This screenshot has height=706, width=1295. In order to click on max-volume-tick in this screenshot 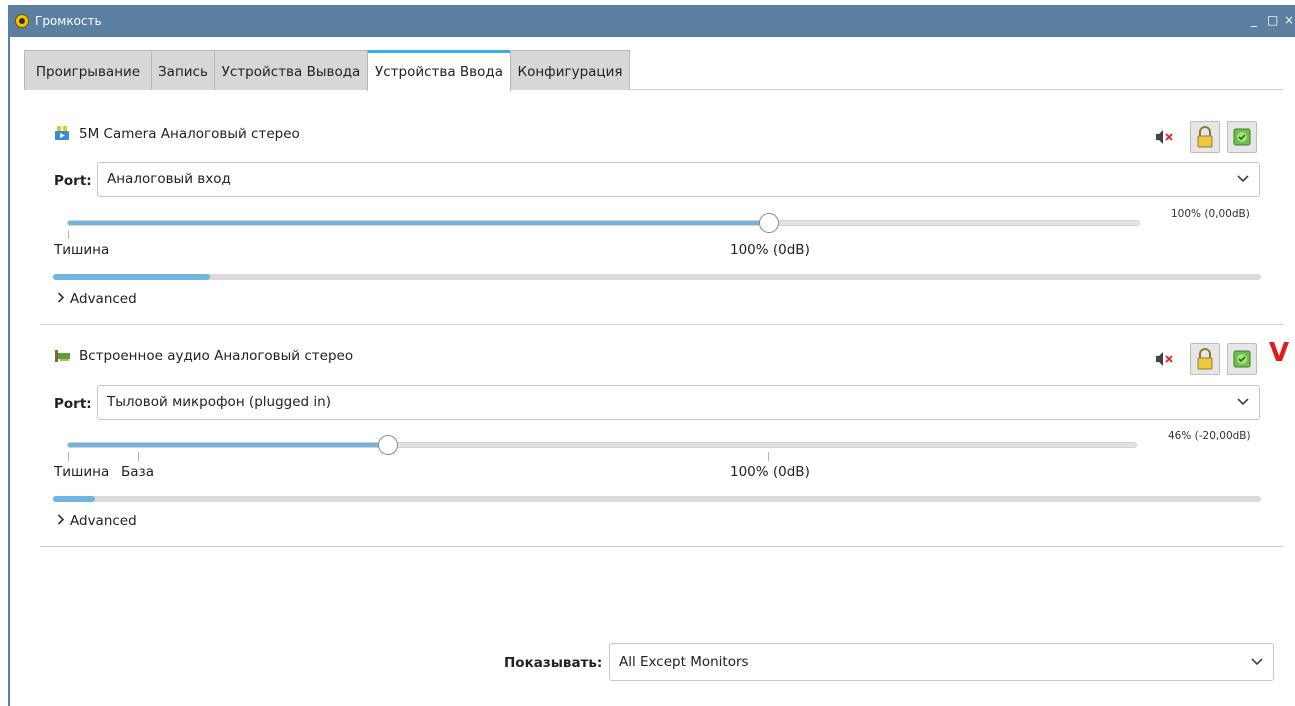, I will do `click(768, 456)`.